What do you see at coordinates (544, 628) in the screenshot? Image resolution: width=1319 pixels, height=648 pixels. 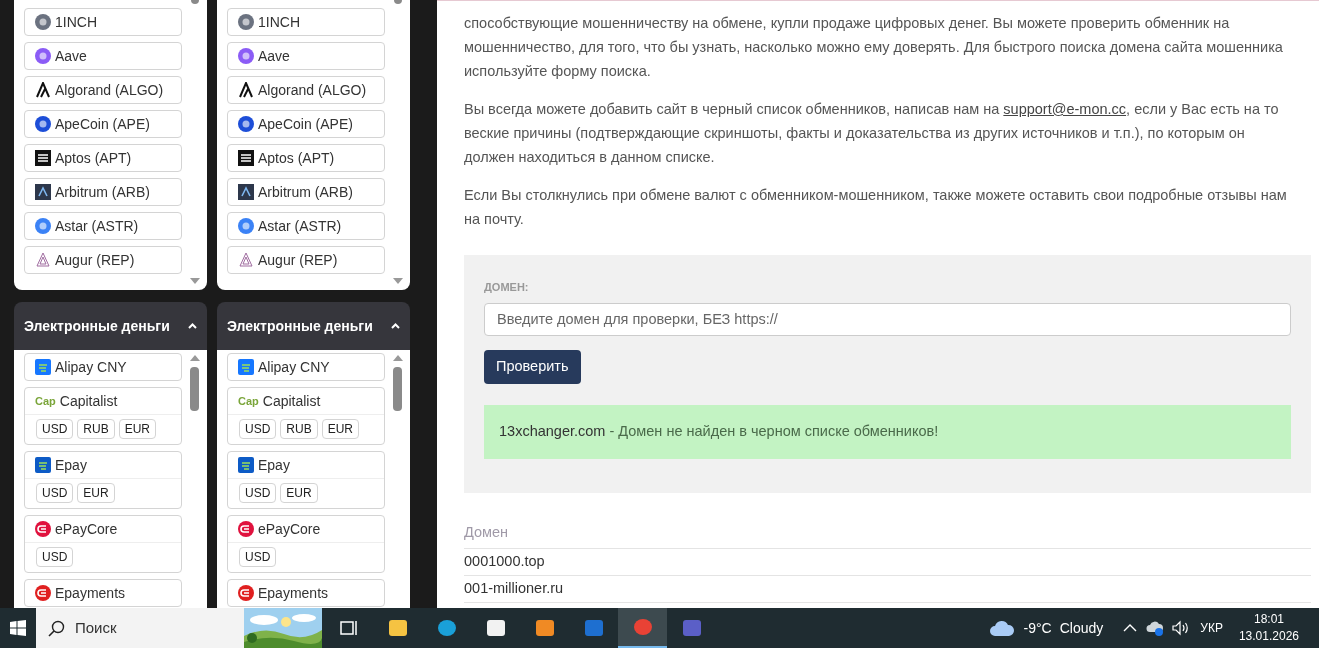 I see `app-icon` at bounding box center [544, 628].